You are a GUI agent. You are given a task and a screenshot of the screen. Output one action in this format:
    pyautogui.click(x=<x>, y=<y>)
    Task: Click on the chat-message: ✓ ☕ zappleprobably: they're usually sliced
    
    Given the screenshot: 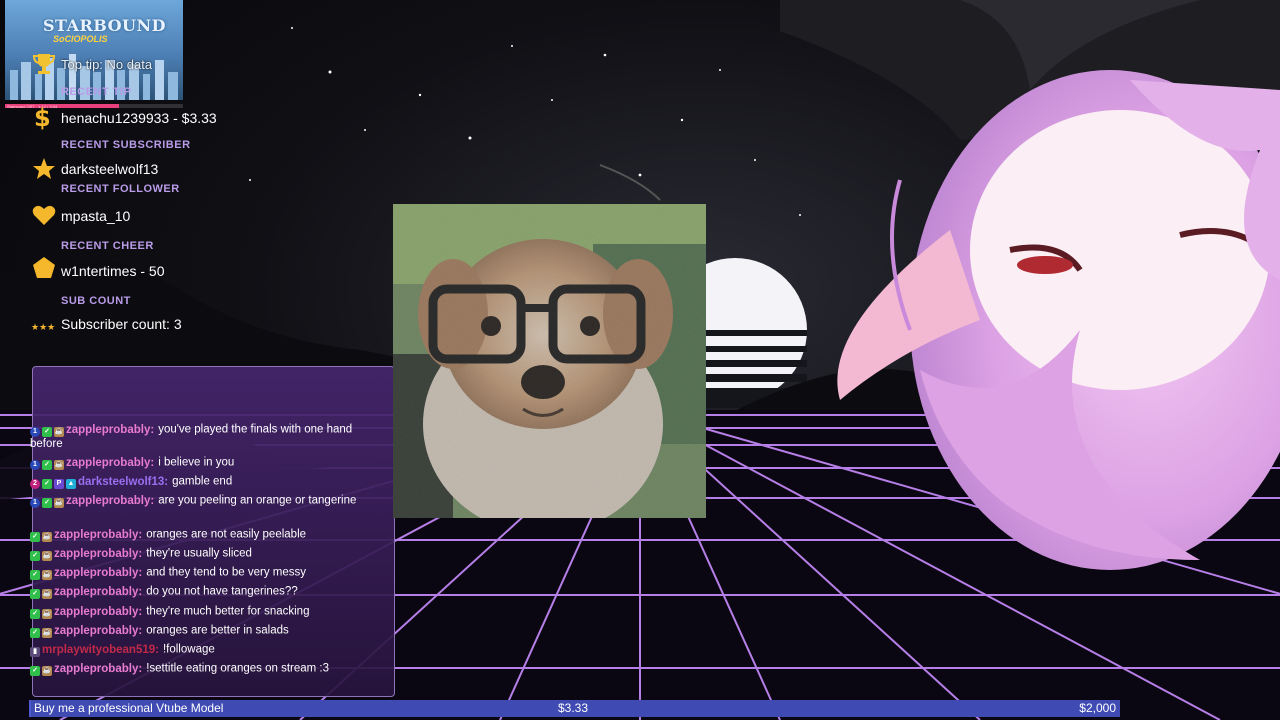 What is the action you would take?
    pyautogui.click(x=207, y=553)
    